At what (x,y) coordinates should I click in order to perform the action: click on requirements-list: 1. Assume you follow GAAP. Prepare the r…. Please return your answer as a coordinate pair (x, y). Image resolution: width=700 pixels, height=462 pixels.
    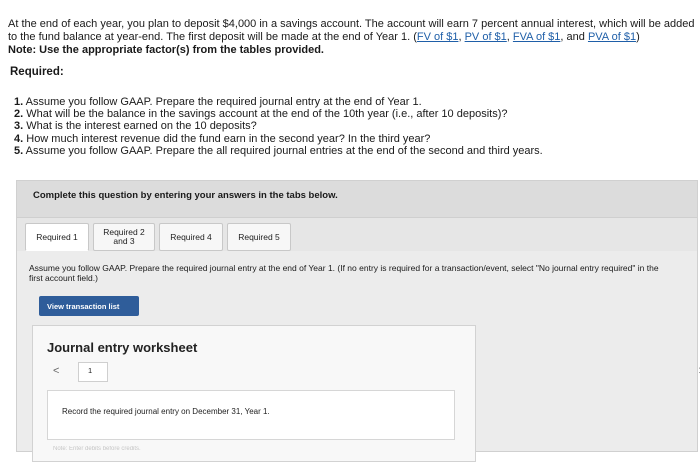
    Looking at the image, I should click on (354, 126).